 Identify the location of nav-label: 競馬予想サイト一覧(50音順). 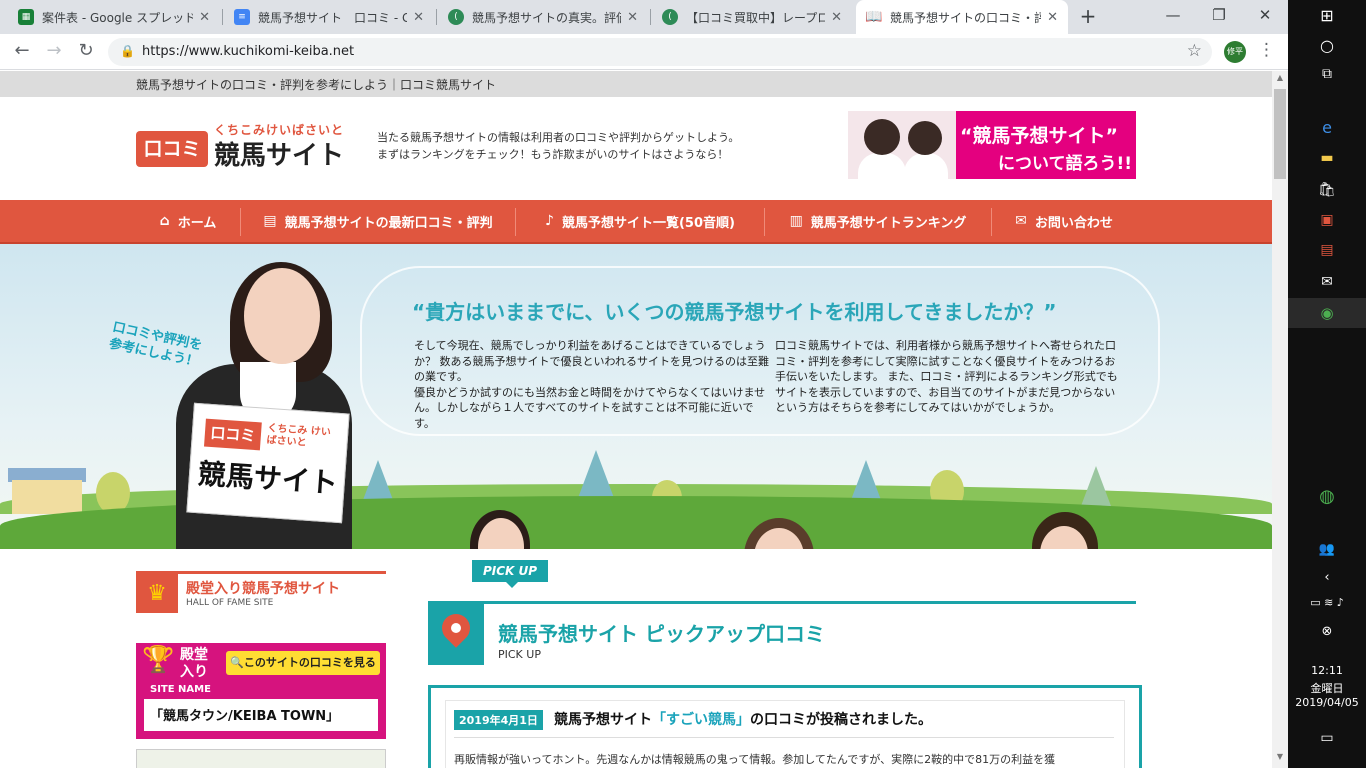
(648, 223).